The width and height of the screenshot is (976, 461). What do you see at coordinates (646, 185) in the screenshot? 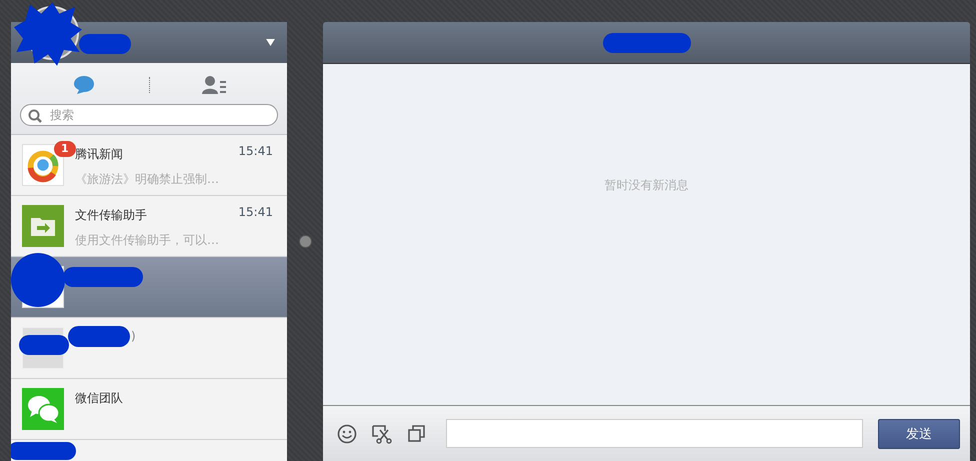
I see `empty-message: 暂时没有新消息` at bounding box center [646, 185].